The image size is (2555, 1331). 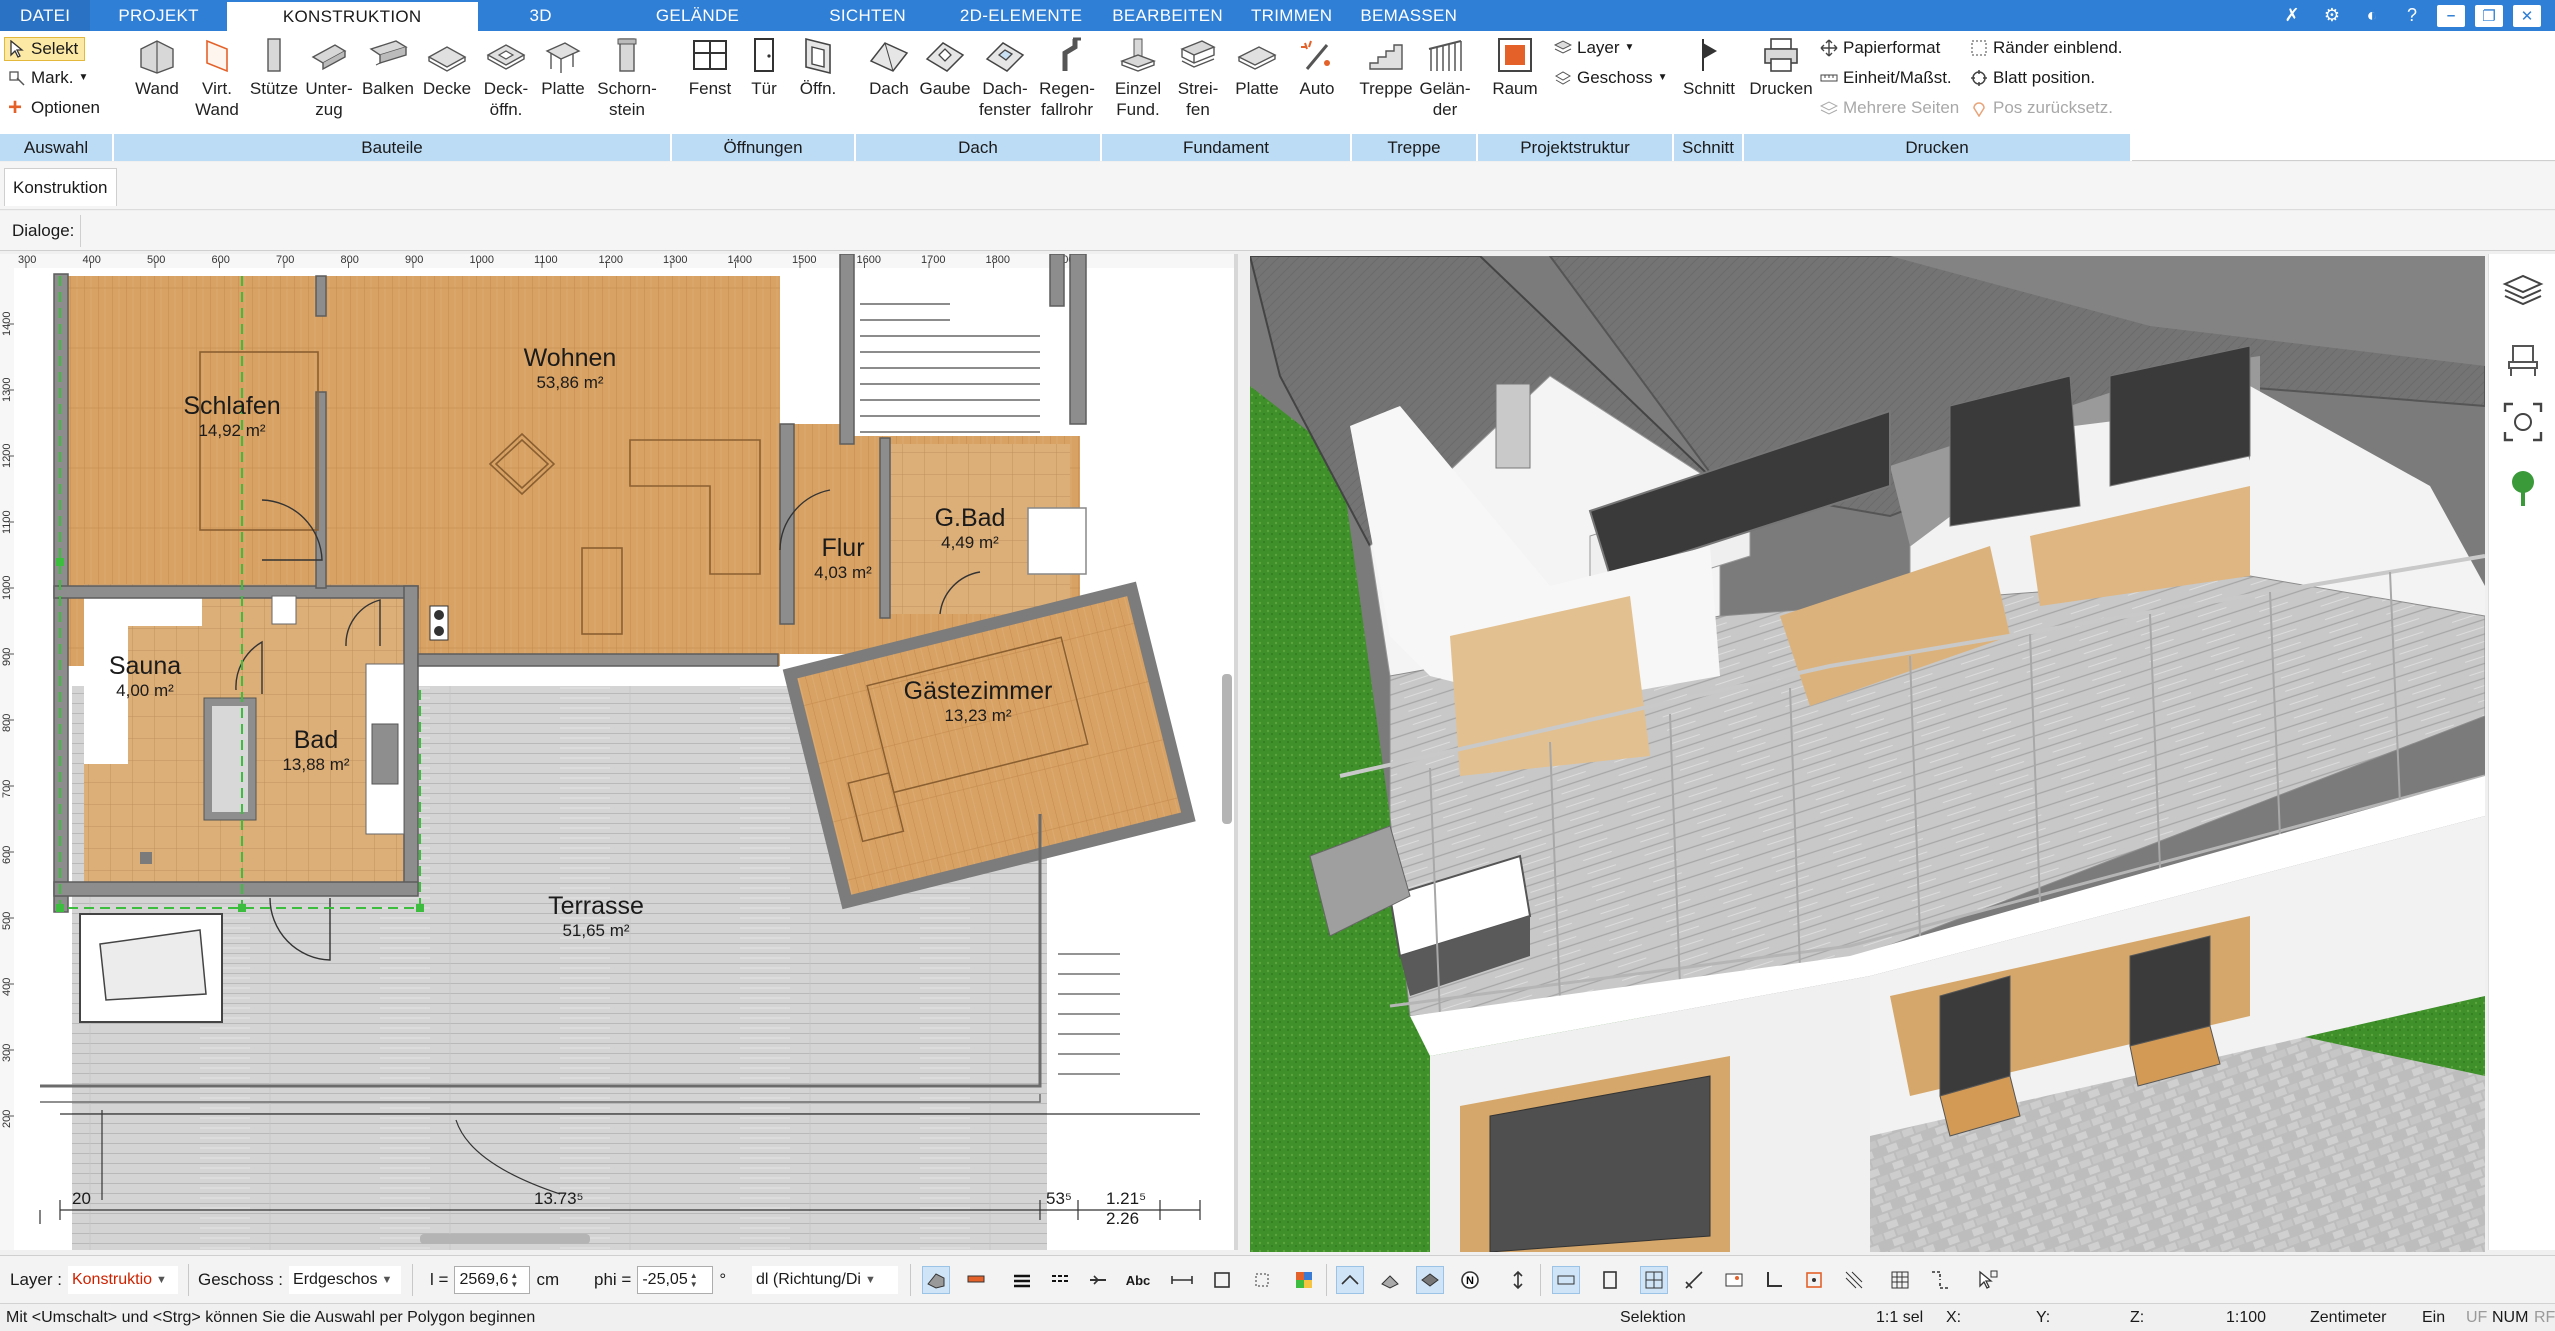 What do you see at coordinates (2523, 488) in the screenshot?
I see `tree-icon` at bounding box center [2523, 488].